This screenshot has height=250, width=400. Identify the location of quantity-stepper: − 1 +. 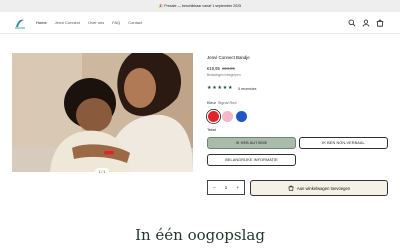
(226, 187).